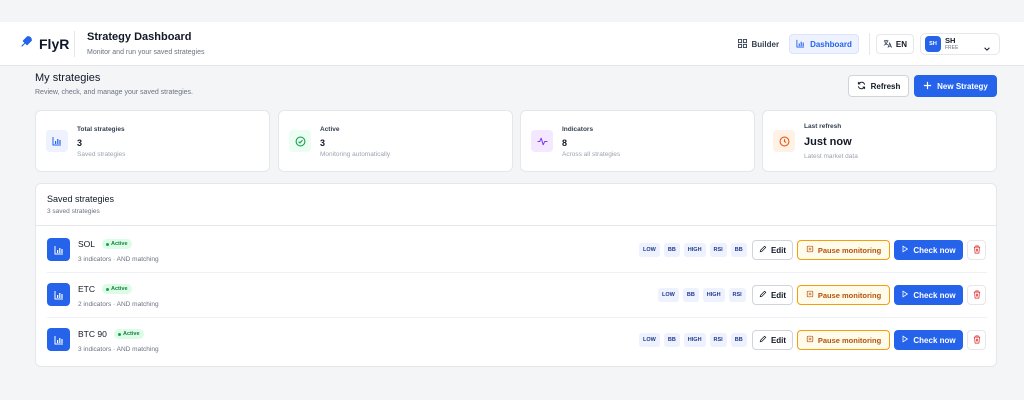  Describe the element at coordinates (565, 143) in the screenshot. I see `stat-value: 8` at that location.